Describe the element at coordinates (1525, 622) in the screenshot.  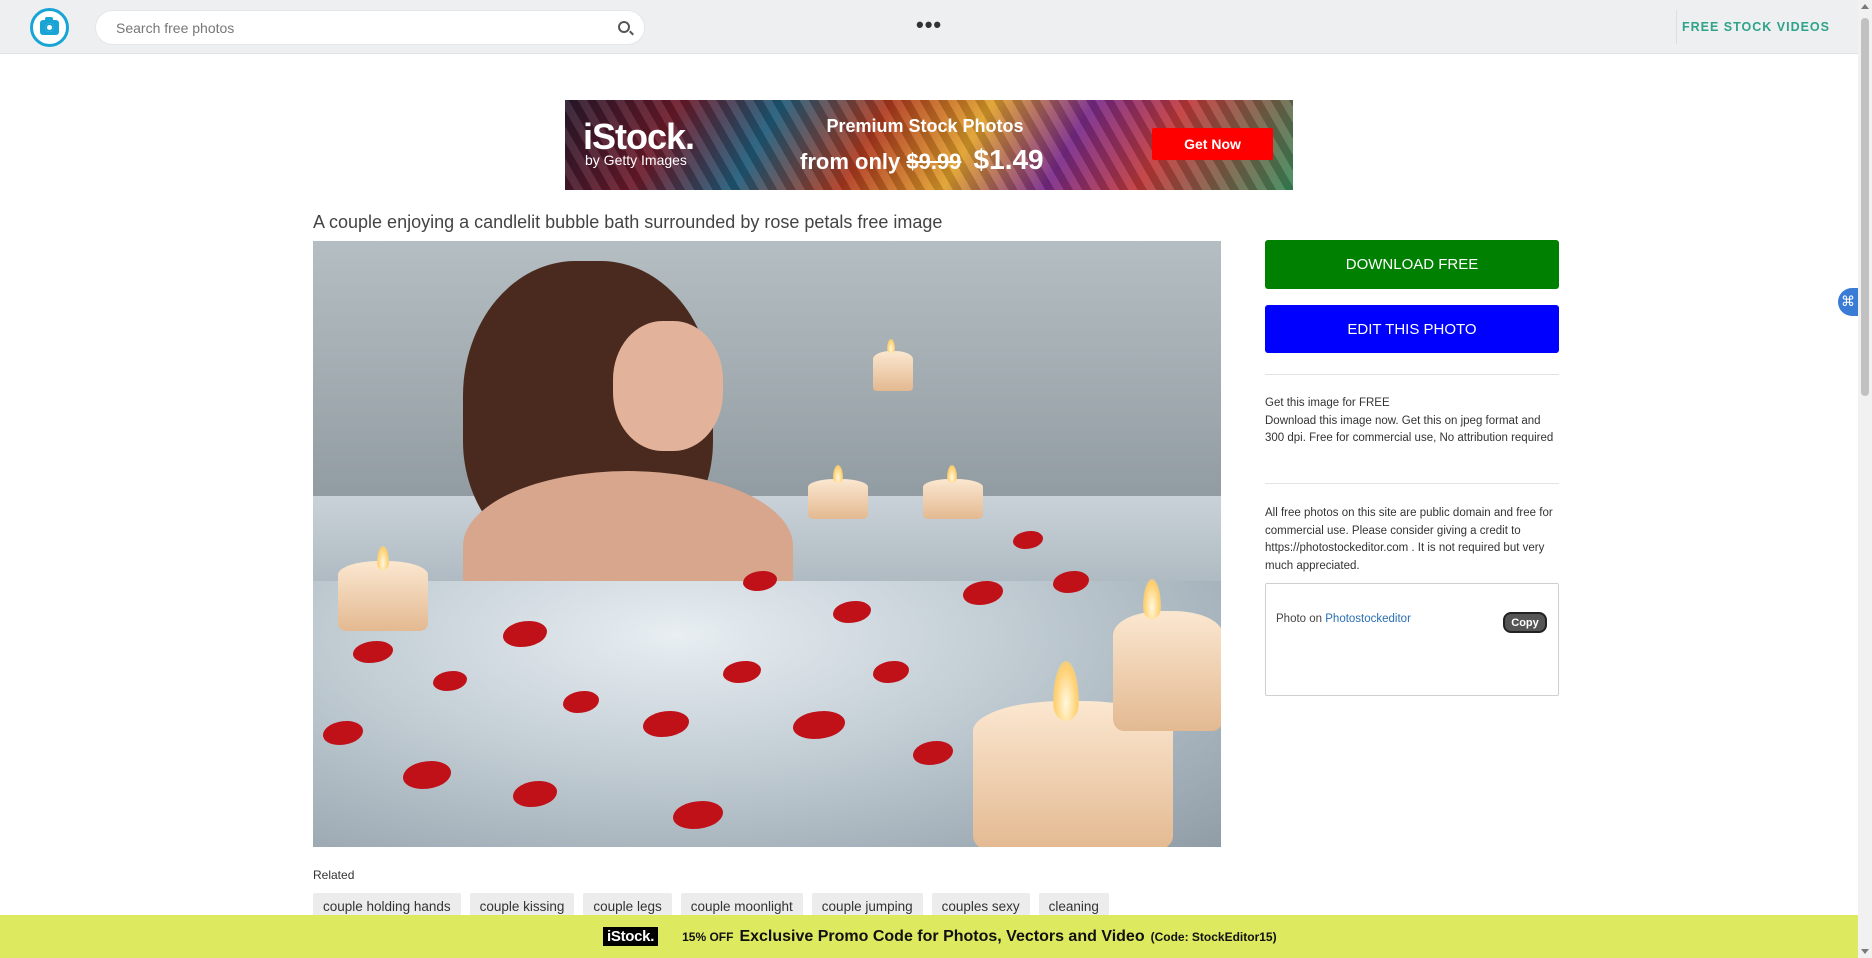
I see `copy-credit-button: Copy` at that location.